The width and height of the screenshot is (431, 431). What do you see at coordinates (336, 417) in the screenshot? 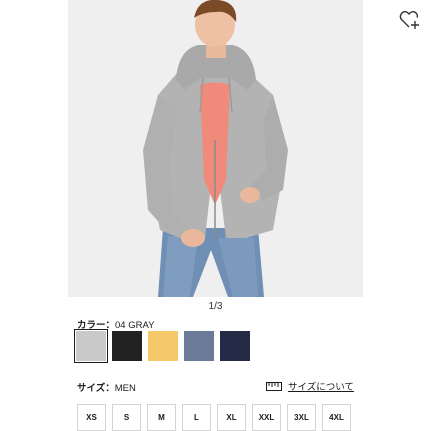
I see `size-option-4xl: 4XL` at bounding box center [336, 417].